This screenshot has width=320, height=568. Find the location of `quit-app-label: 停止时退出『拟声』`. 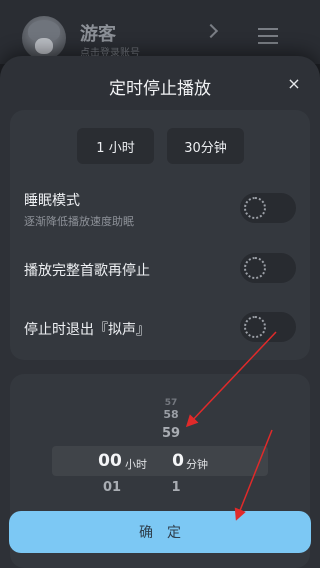

quit-app-label: 停止时退出『拟声』 is located at coordinates (87, 330).